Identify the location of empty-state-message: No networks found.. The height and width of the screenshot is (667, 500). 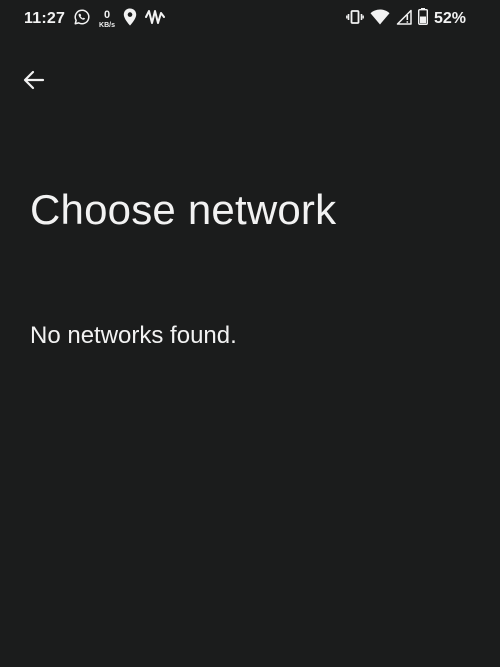
(133, 335).